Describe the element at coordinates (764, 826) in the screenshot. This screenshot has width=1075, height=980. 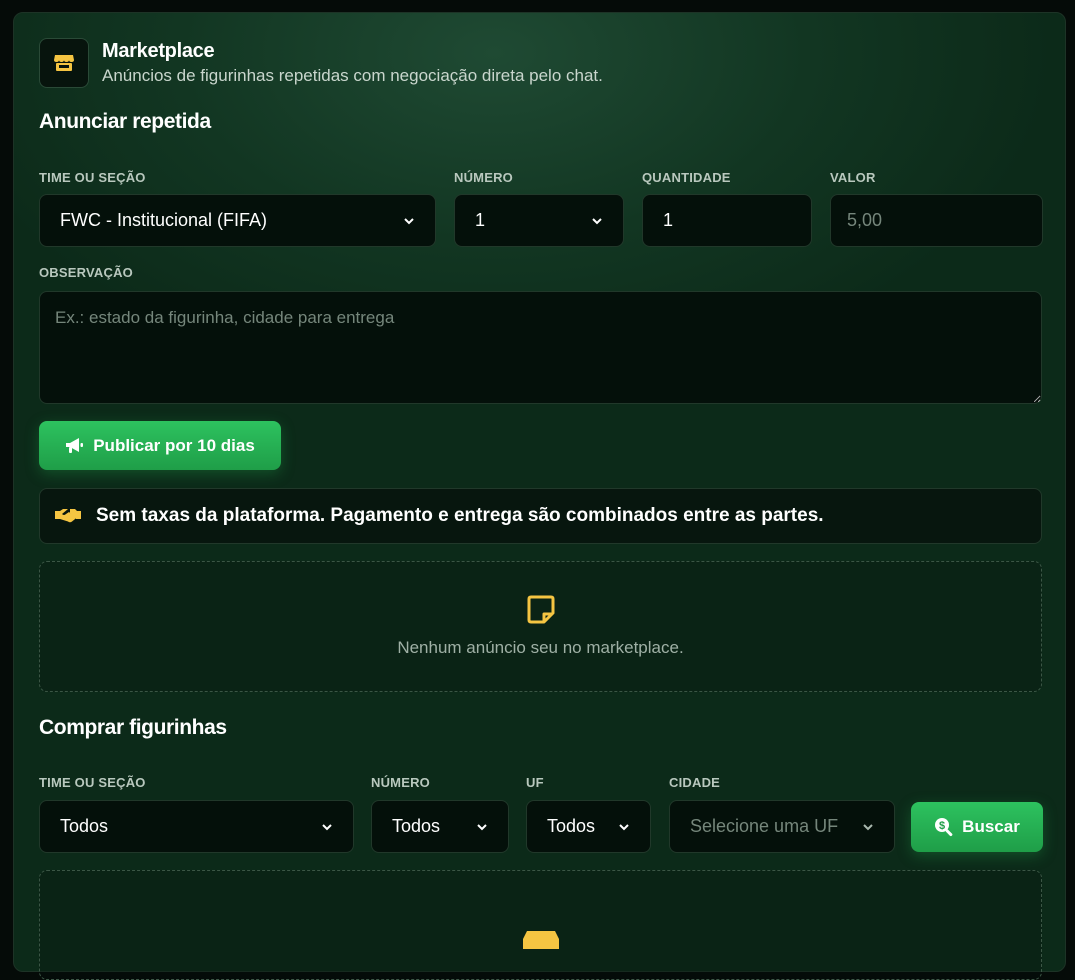
I see `buy-city-value: Selecione uma UF` at that location.